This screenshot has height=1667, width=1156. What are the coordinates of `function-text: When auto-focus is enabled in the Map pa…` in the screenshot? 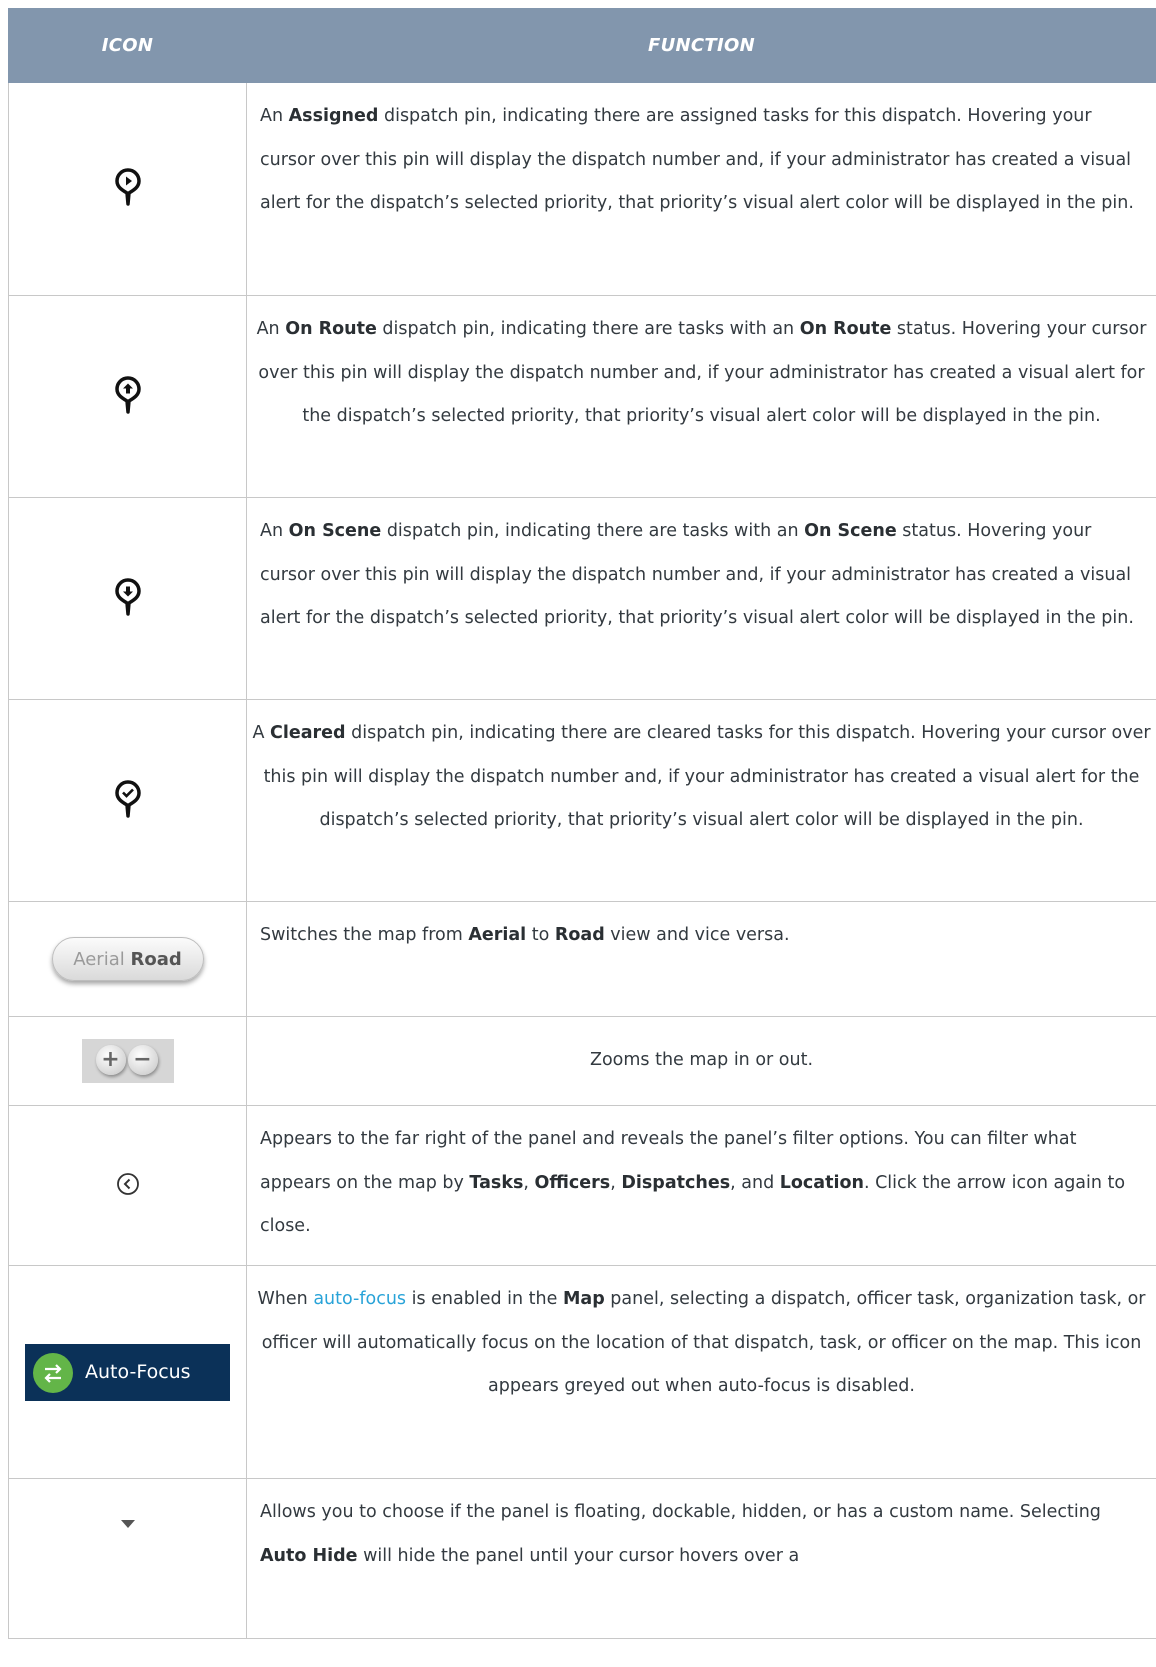 It's located at (701, 1344).